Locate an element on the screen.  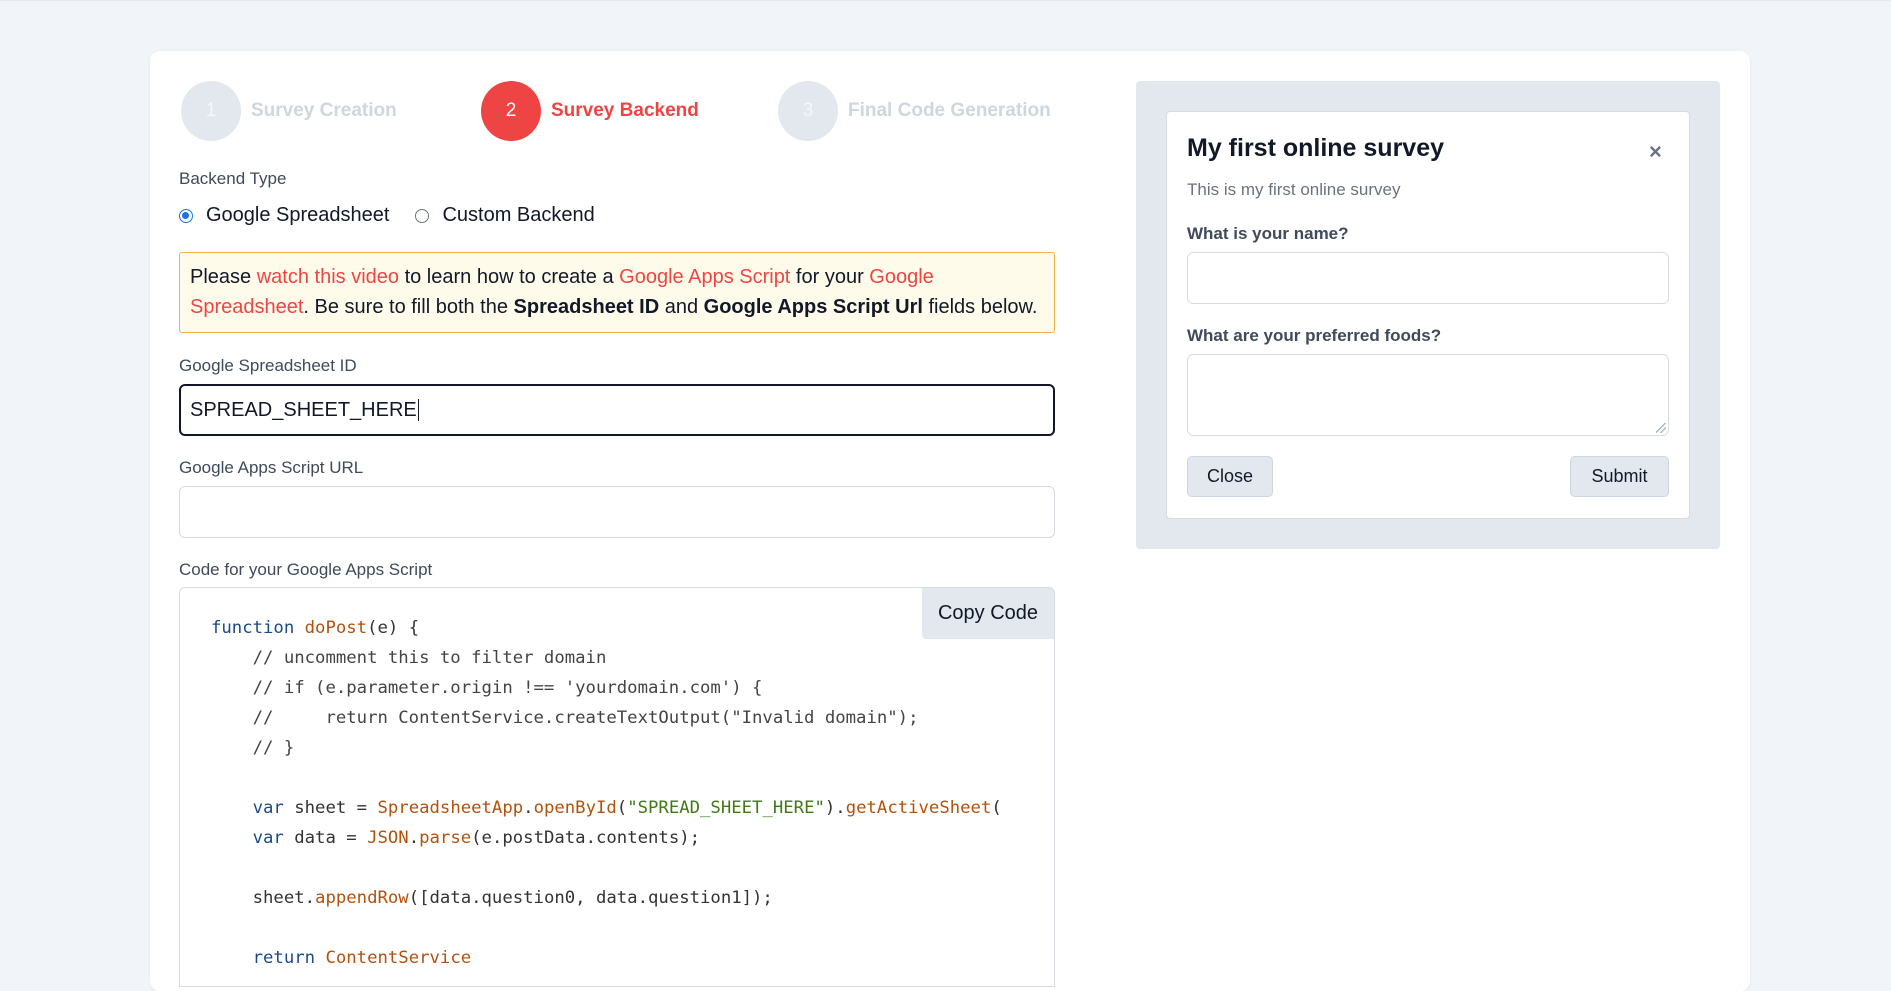
code-token: parse is located at coordinates (445, 838).